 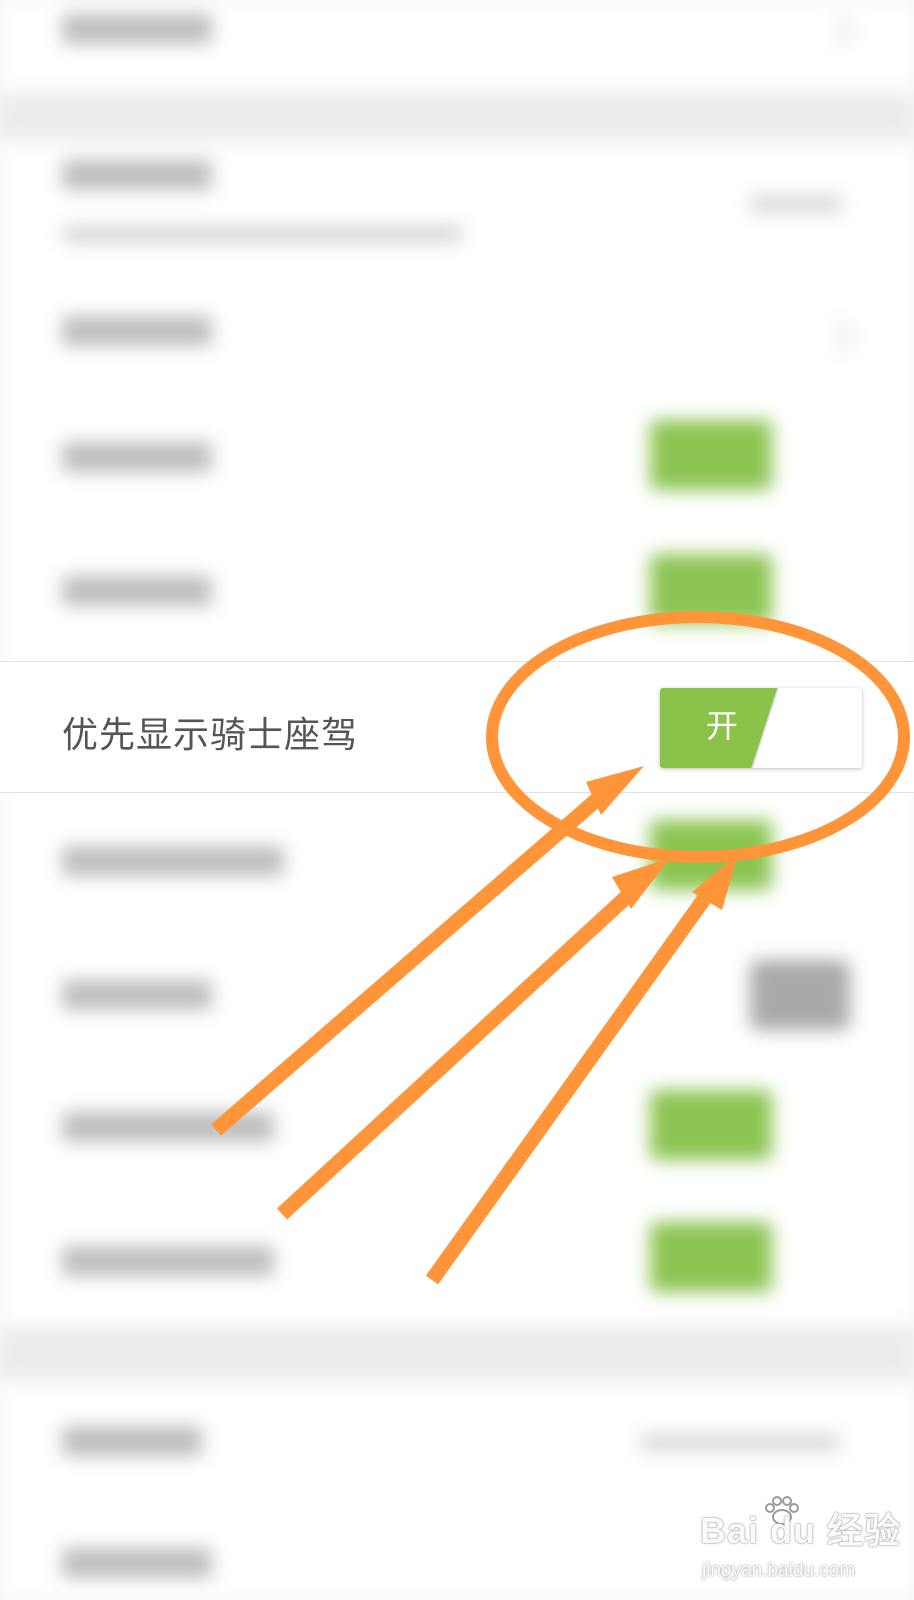 What do you see at coordinates (779, 1570) in the screenshot?
I see `watermark-domain: jingyan.baidu.com` at bounding box center [779, 1570].